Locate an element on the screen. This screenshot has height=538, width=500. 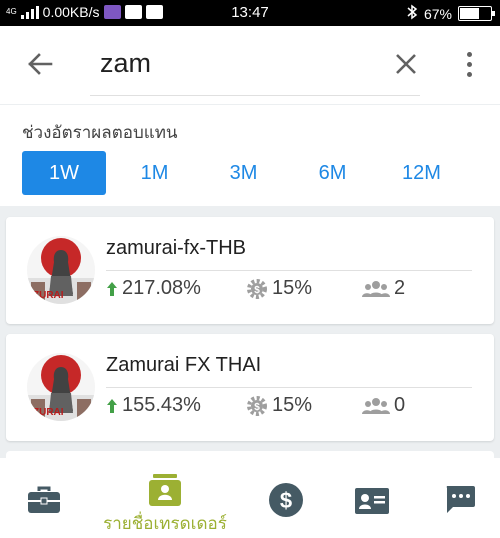
period-12m: 12M is located at coordinates (421, 173).